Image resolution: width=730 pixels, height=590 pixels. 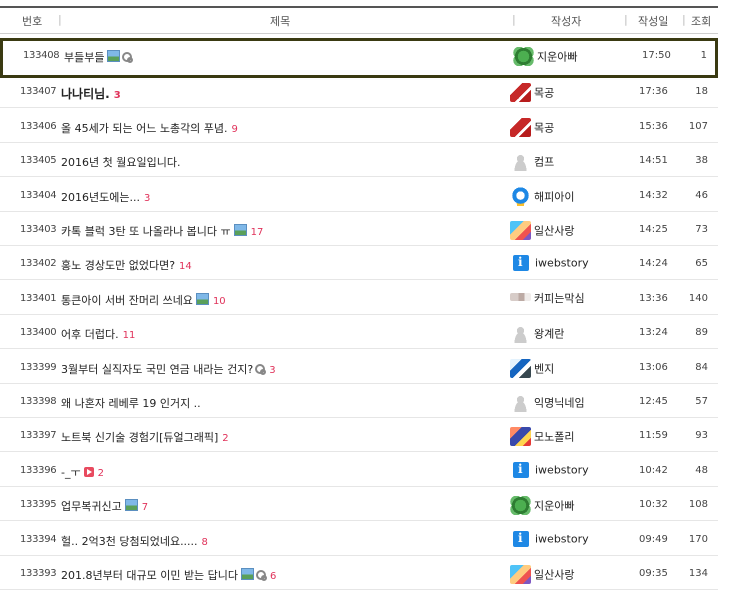 I want to click on post-author: 해피아이, so click(x=542, y=196).